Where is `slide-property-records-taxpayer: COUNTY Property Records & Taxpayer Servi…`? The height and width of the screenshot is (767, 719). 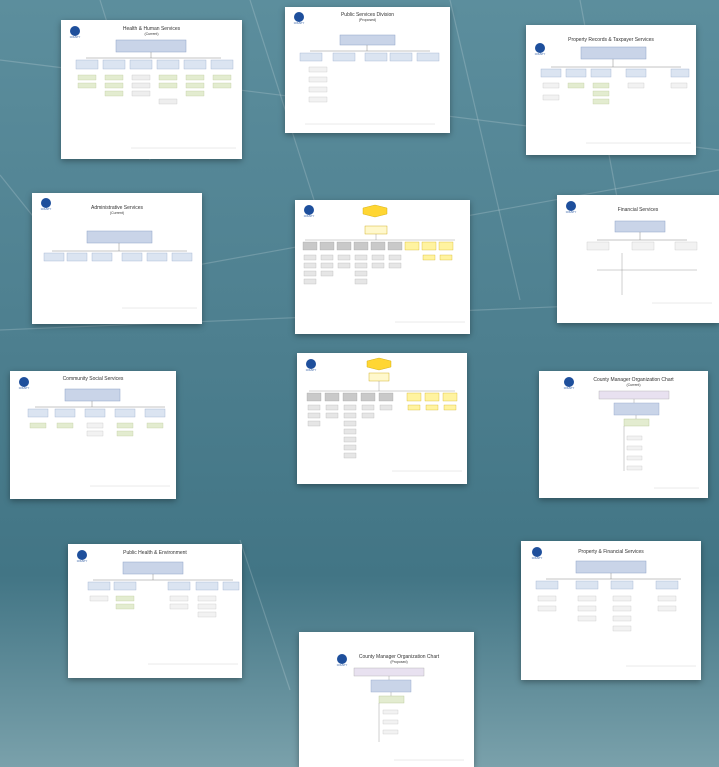 slide-property-records-taxpayer: COUNTY Property Records & Taxpayer Servi… is located at coordinates (611, 90).